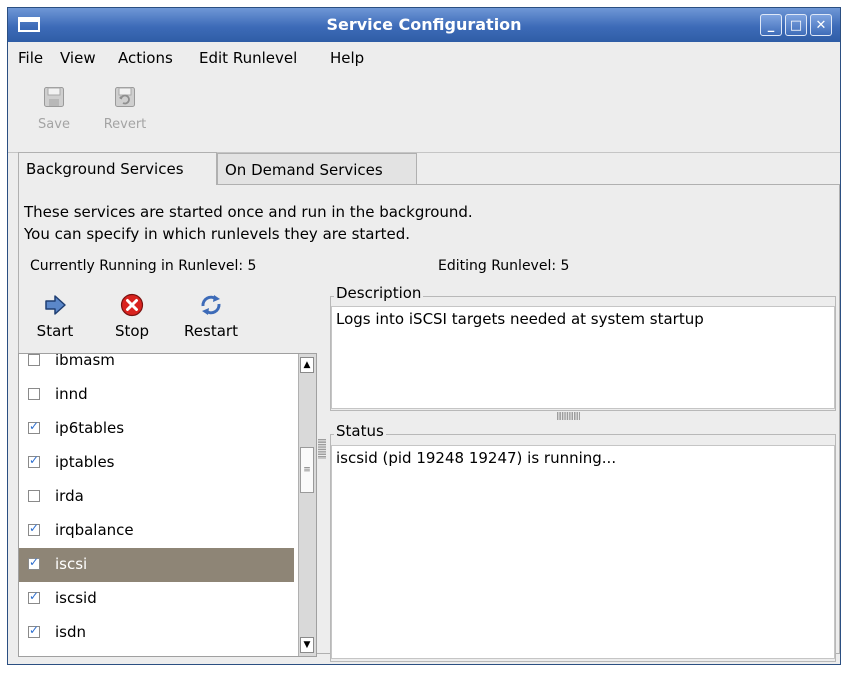  Describe the element at coordinates (307, 470) in the screenshot. I see `scrollbar-thumb: ≡` at that location.